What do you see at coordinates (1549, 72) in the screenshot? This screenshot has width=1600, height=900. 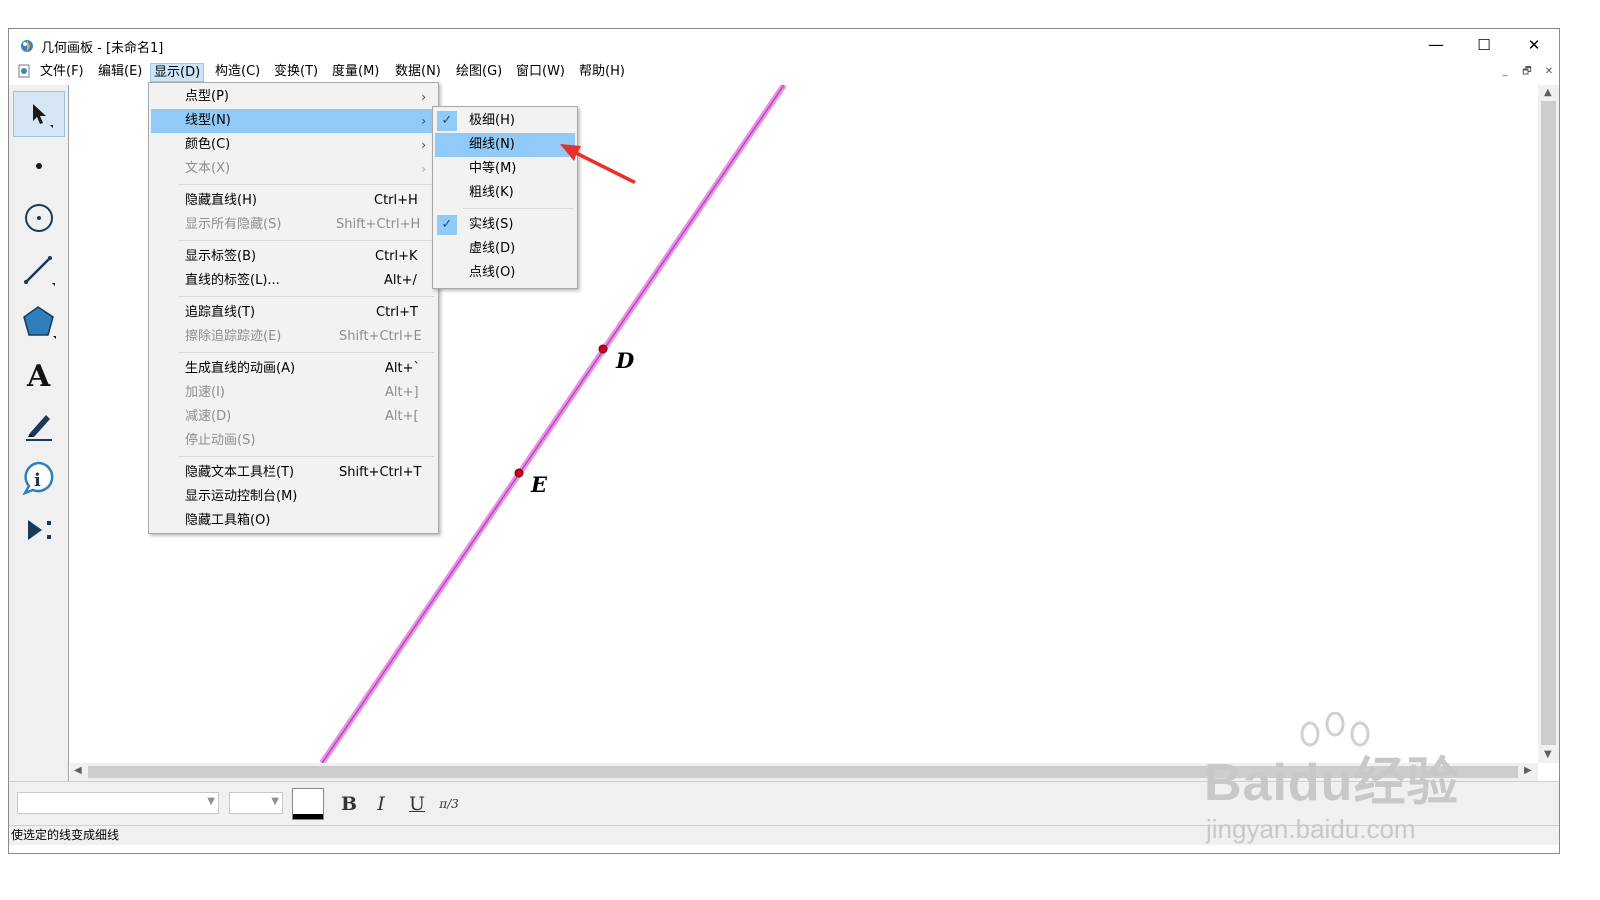 I see `document-close-button: ✕` at bounding box center [1549, 72].